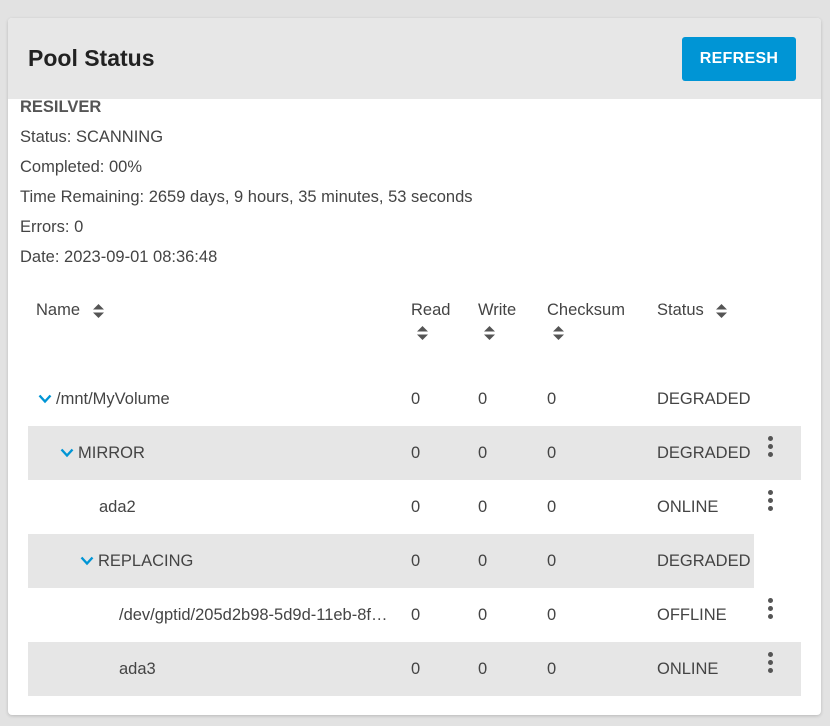 The height and width of the screenshot is (726, 830). Describe the element at coordinates (45, 227) in the screenshot. I see `scan-errors-label: Errors:` at that location.